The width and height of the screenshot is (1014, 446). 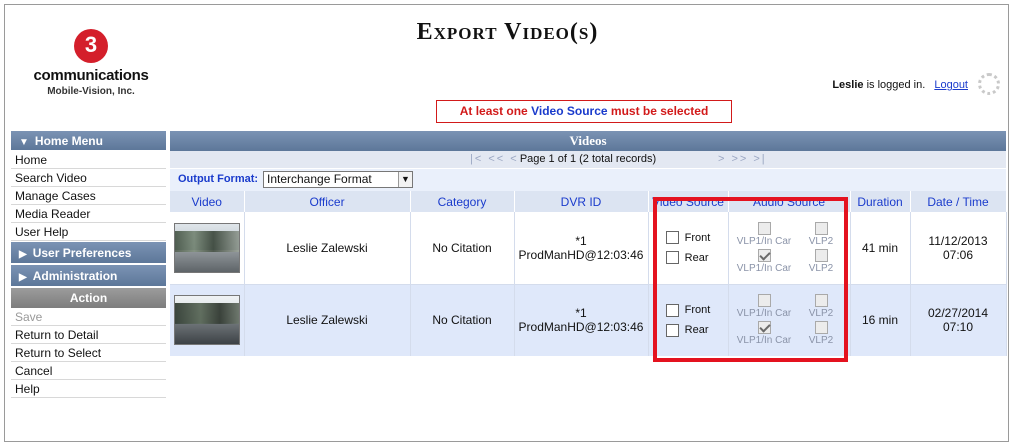 What do you see at coordinates (218, 179) in the screenshot?
I see `output-format-label: Output Format:` at bounding box center [218, 179].